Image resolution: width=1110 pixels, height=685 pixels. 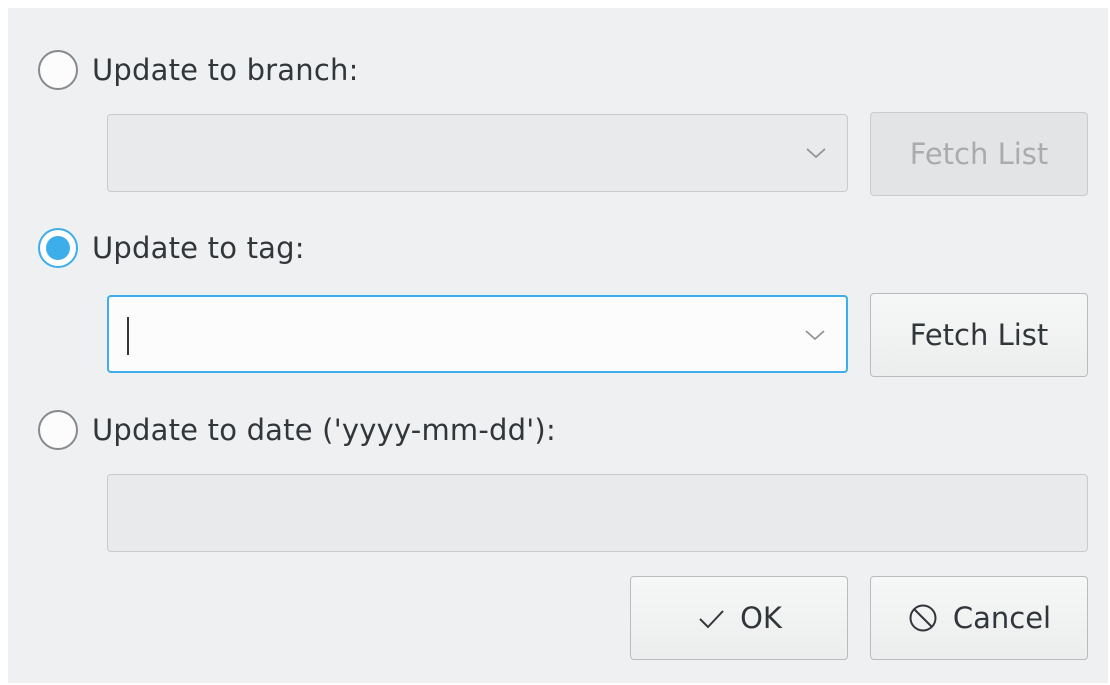 I want to click on date-radio, so click(x=58, y=430).